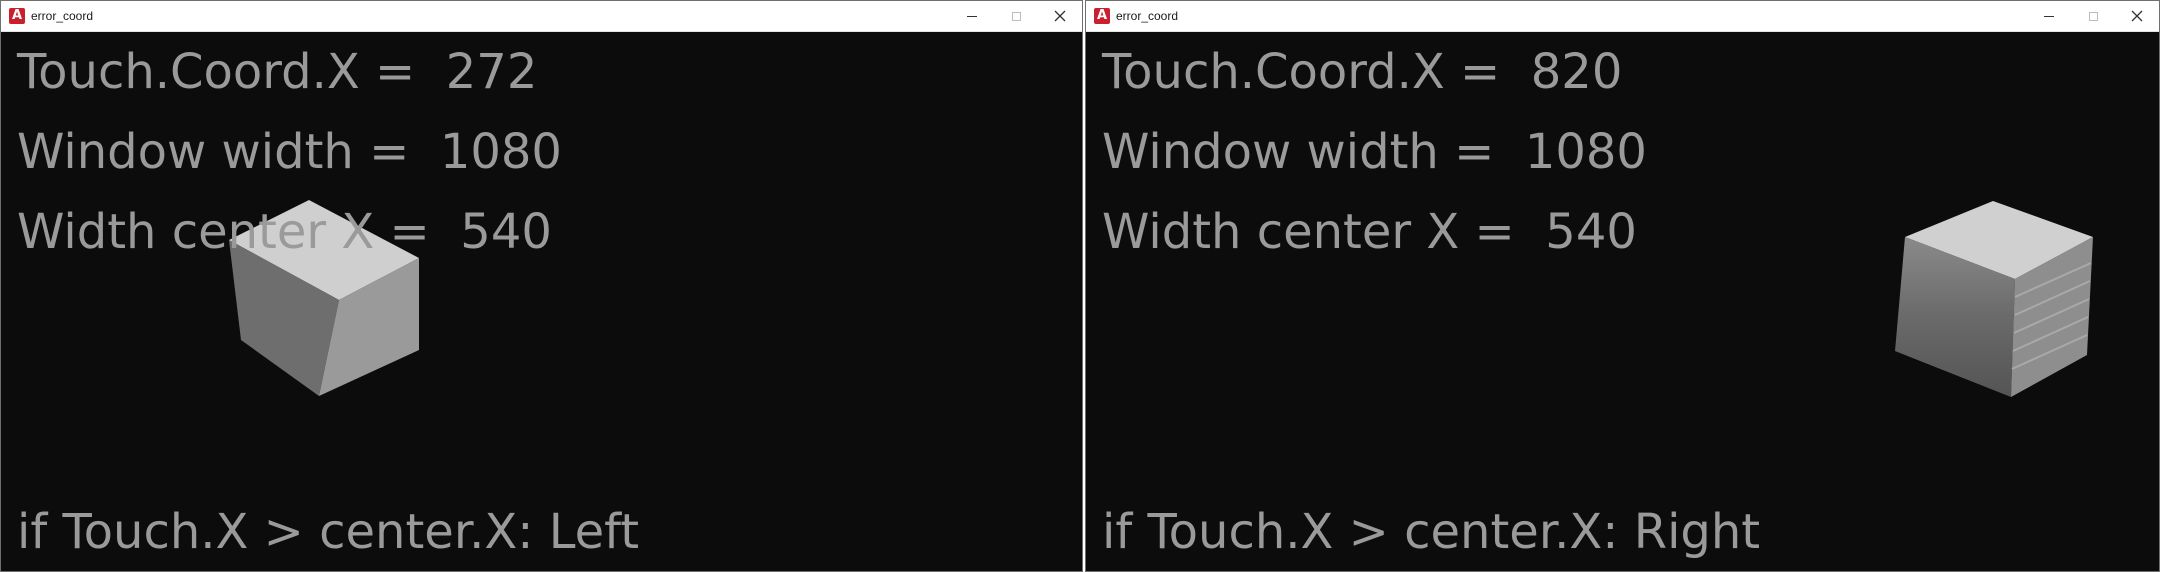  What do you see at coordinates (1994, 299) in the screenshot?
I see `cube-3d` at bounding box center [1994, 299].